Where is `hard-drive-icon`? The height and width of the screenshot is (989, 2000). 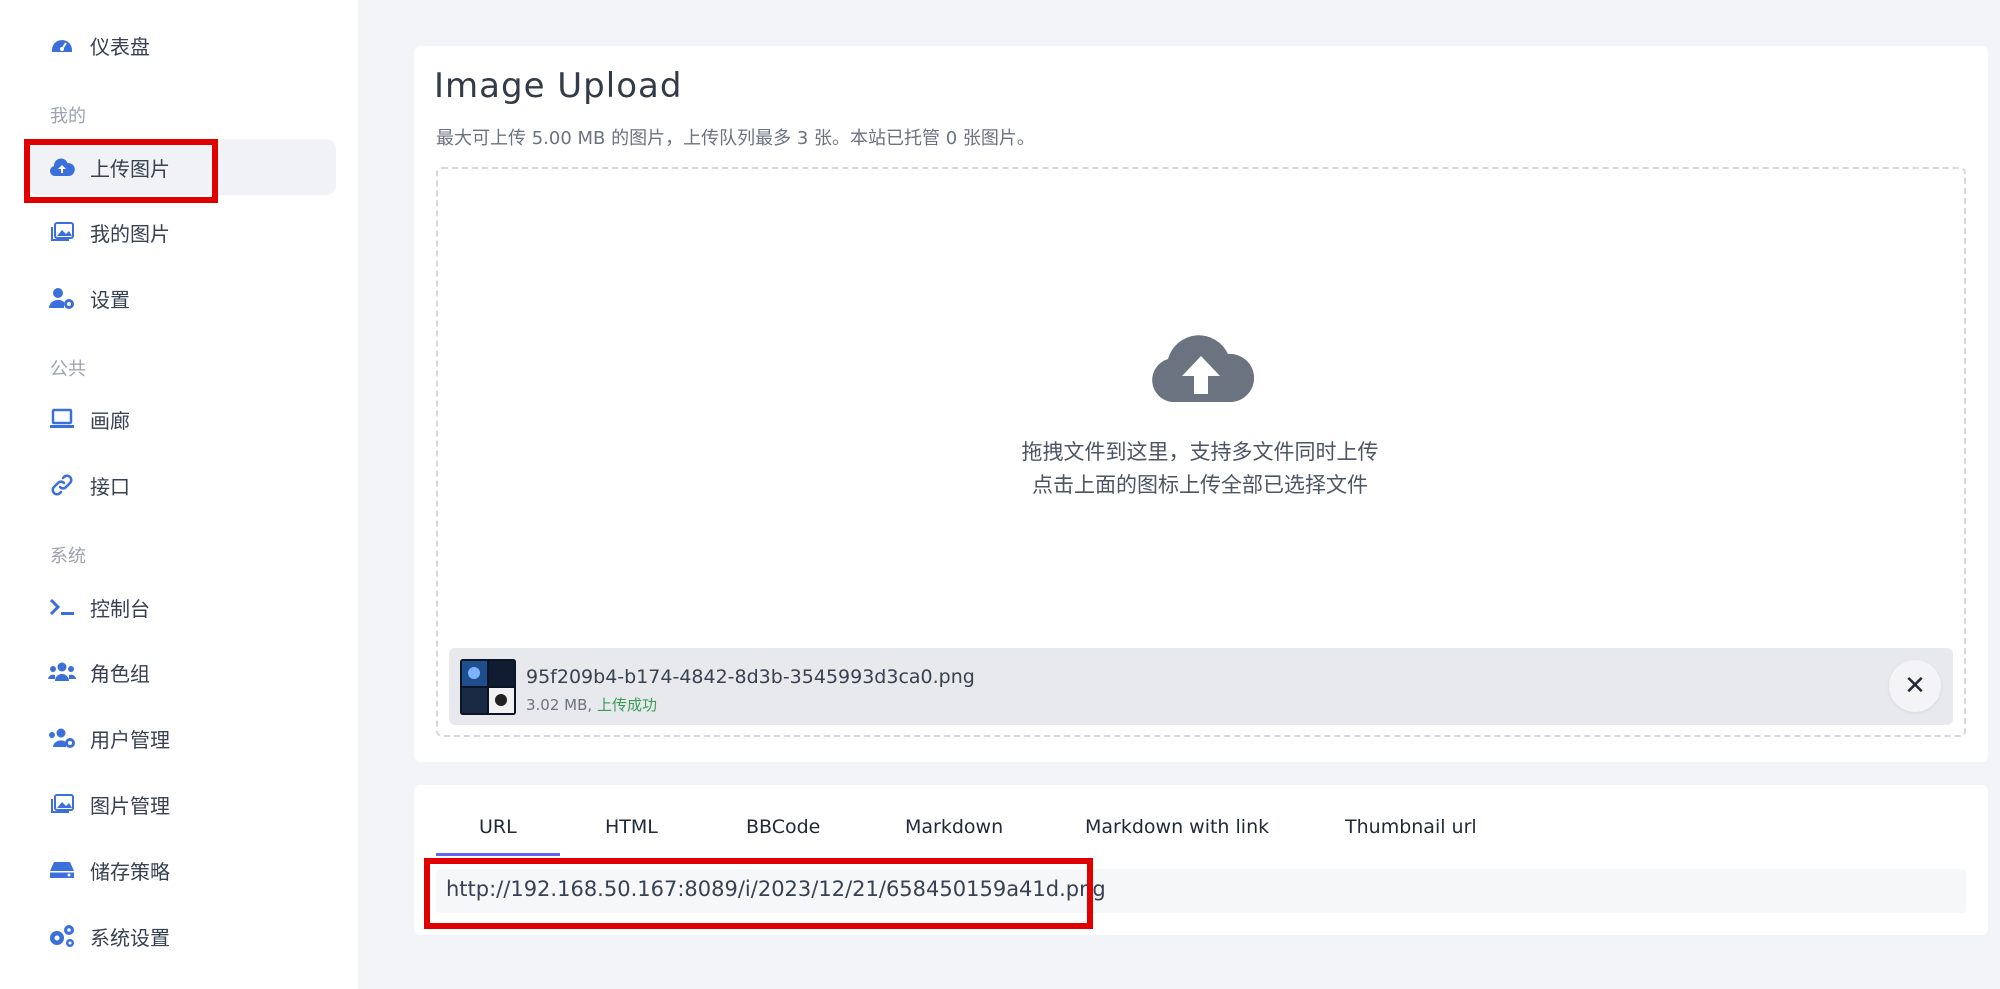 hard-drive-icon is located at coordinates (62, 870).